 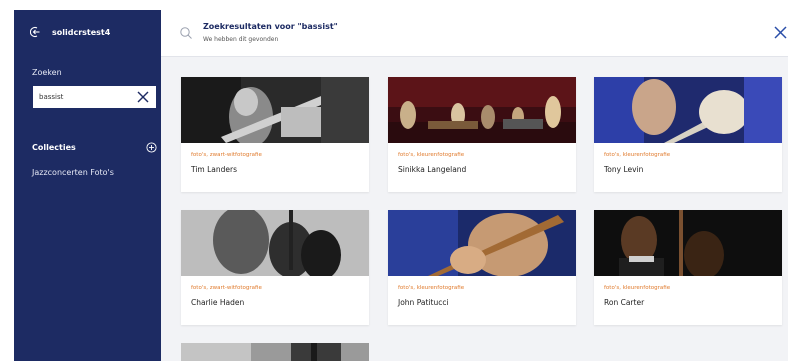 I want to click on result-name: Tony Levin, so click(x=623, y=169).